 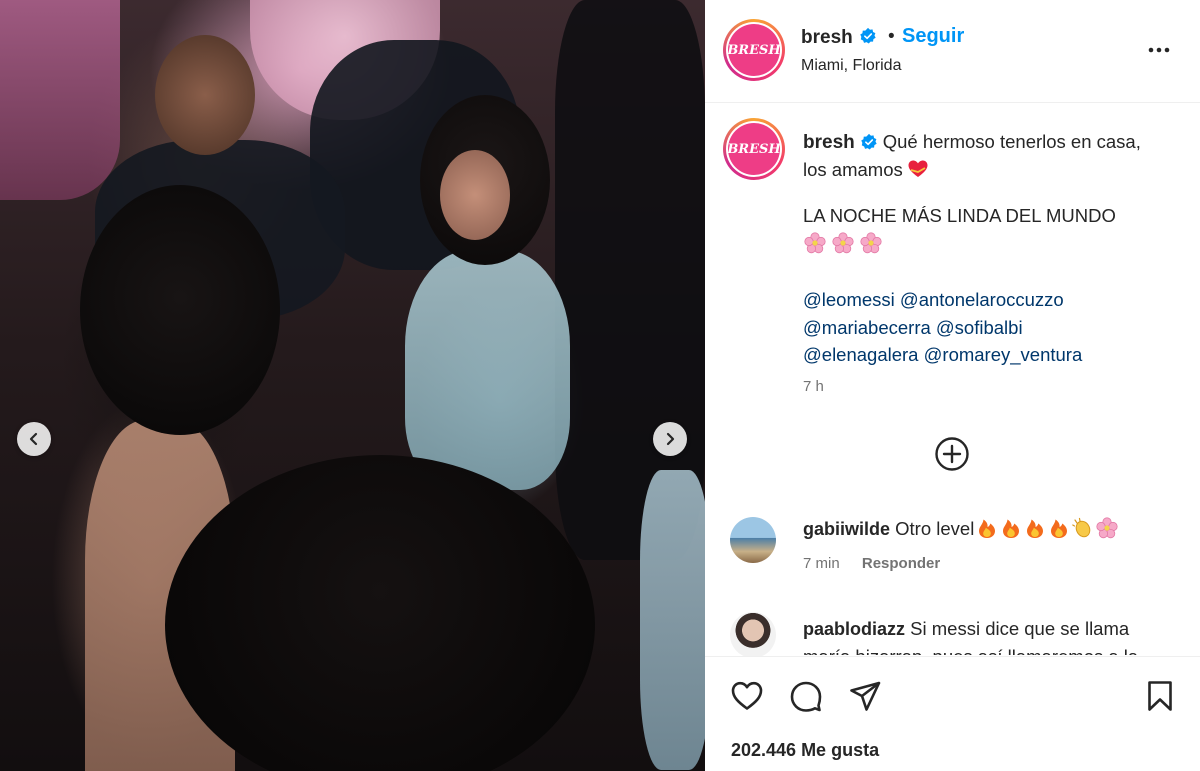 I want to click on comment-emojis, so click(x=1047, y=528).